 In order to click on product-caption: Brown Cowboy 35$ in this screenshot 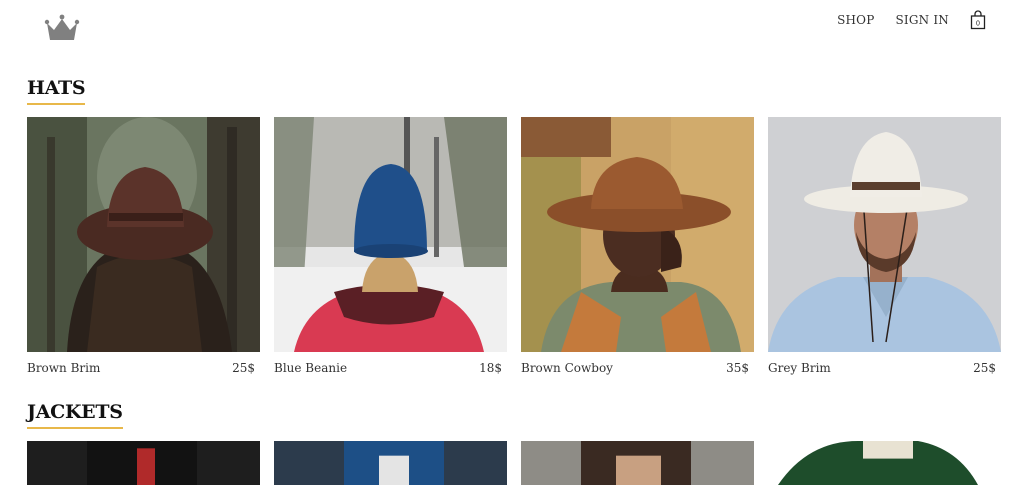, I will do `click(637, 368)`.